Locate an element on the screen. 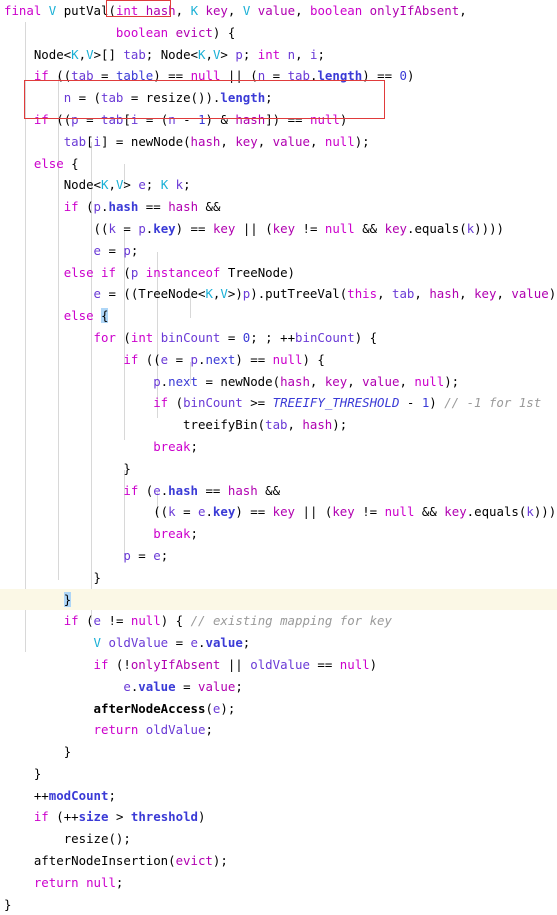 The image size is (557, 915). code-line: for (int binCount = 0; ; ++binCount) { is located at coordinates (278, 338).